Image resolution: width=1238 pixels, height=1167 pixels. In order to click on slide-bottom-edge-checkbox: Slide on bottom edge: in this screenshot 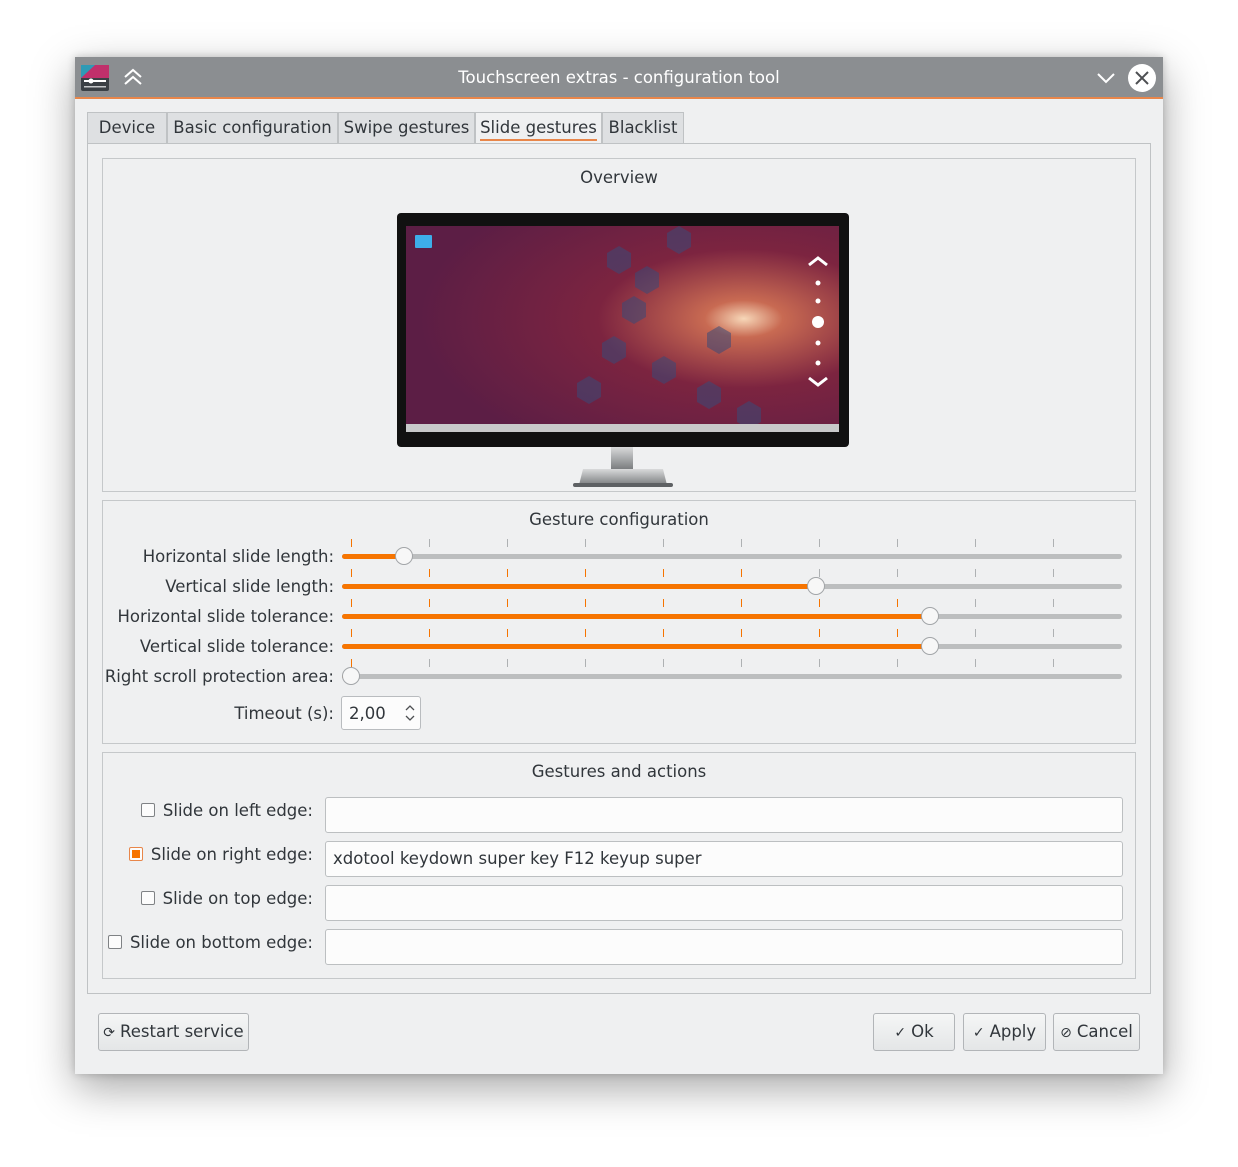, I will do `click(210, 942)`.